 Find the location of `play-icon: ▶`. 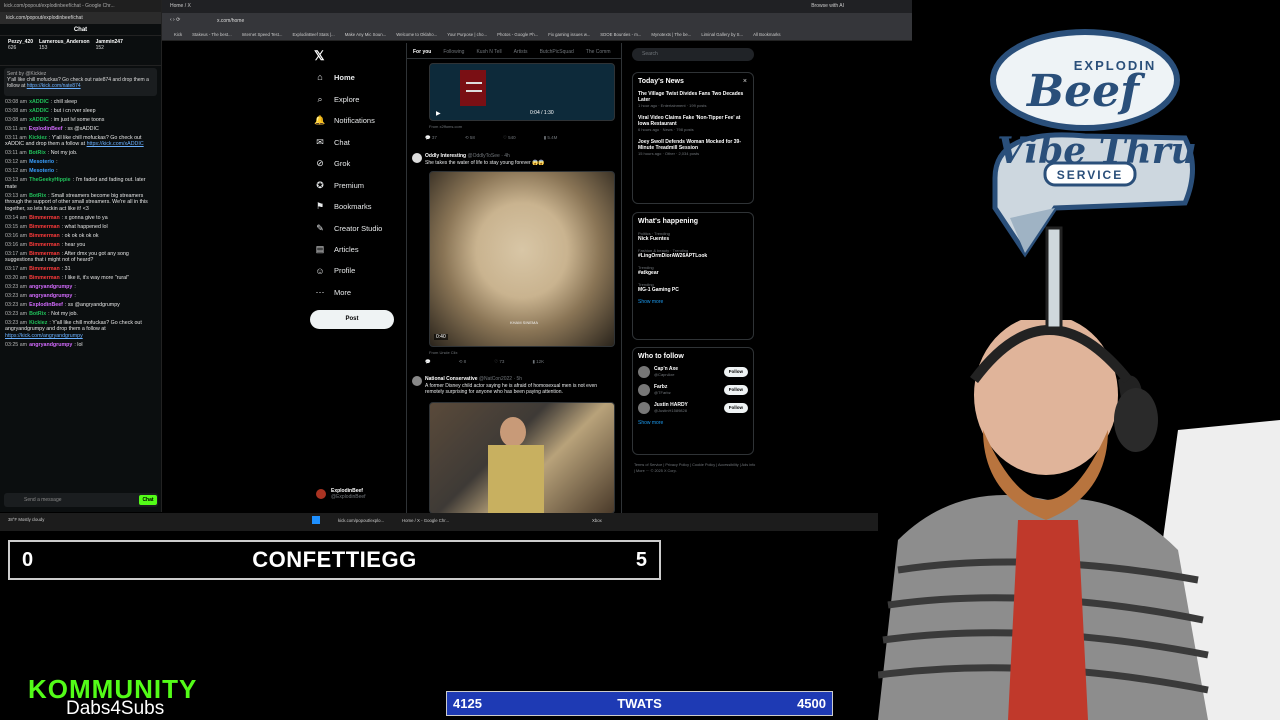

play-icon: ▶ is located at coordinates (438, 113).